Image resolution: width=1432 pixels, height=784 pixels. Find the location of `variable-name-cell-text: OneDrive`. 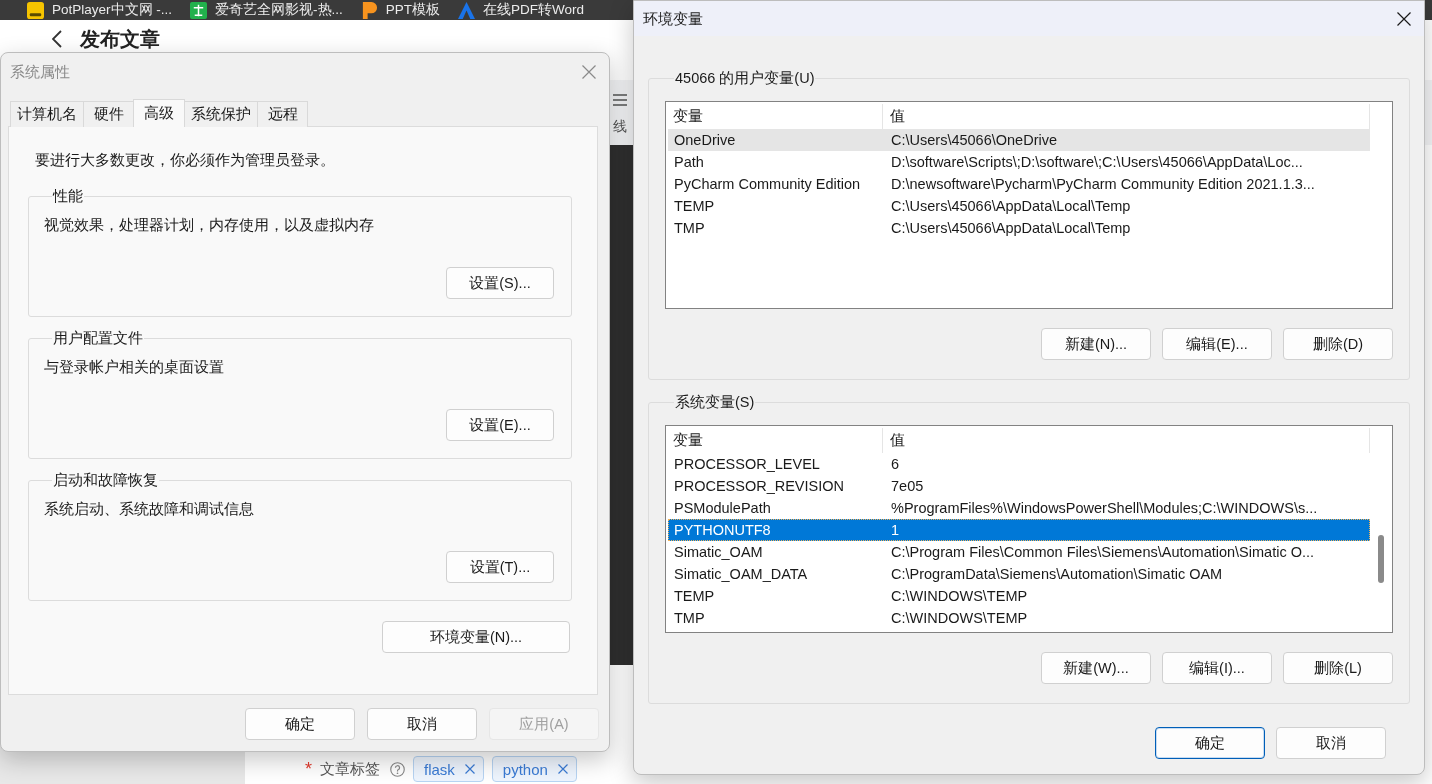

variable-name-cell-text: OneDrive is located at coordinates (705, 140).